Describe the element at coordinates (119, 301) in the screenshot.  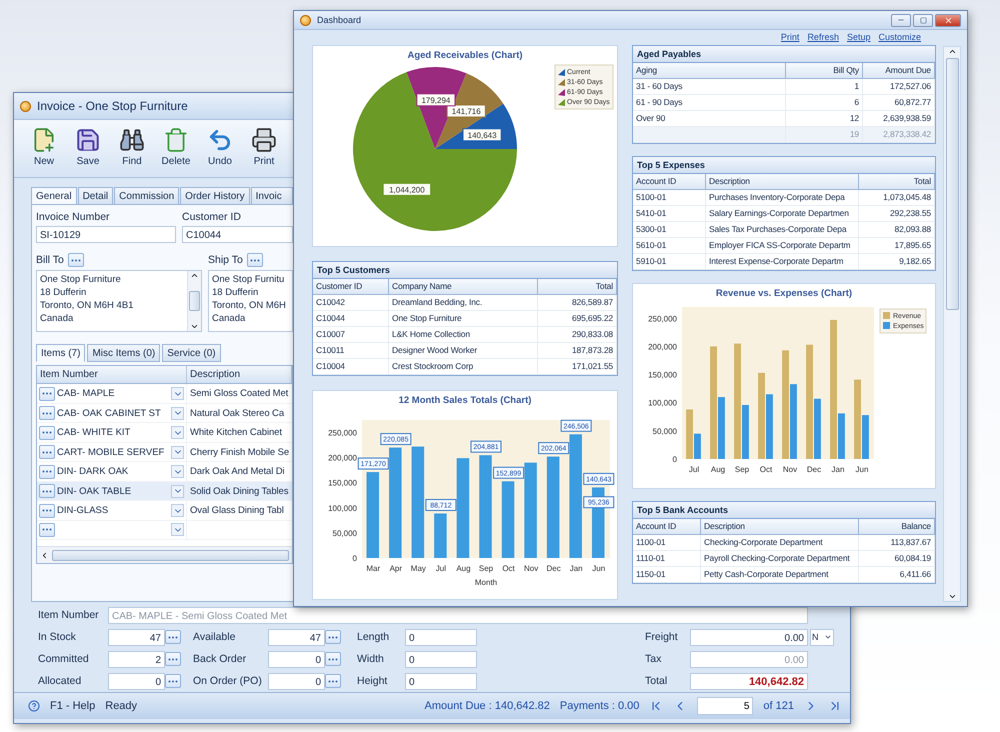
I see `address-field: One Stop Furniture 18 Dufferin Toronto, ON M6H 4B1 Canada` at that location.